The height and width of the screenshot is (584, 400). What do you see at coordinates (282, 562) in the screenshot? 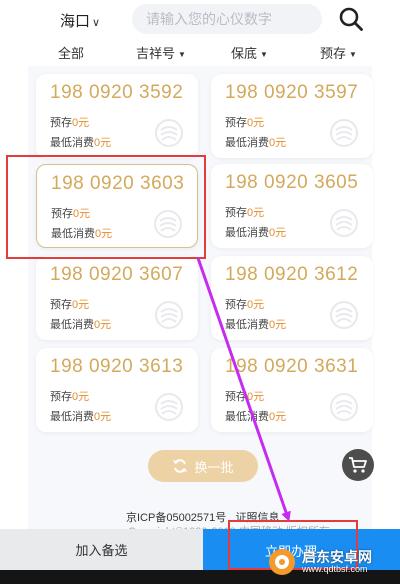
I see `watermark-logo-icon` at bounding box center [282, 562].